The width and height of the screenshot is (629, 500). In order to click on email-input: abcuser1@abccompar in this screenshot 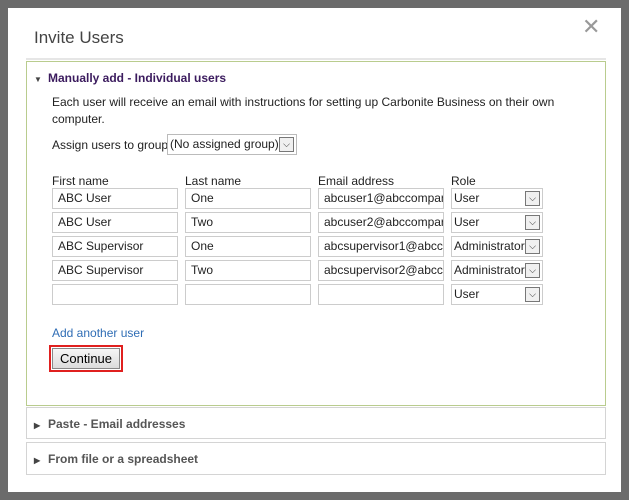, I will do `click(381, 198)`.